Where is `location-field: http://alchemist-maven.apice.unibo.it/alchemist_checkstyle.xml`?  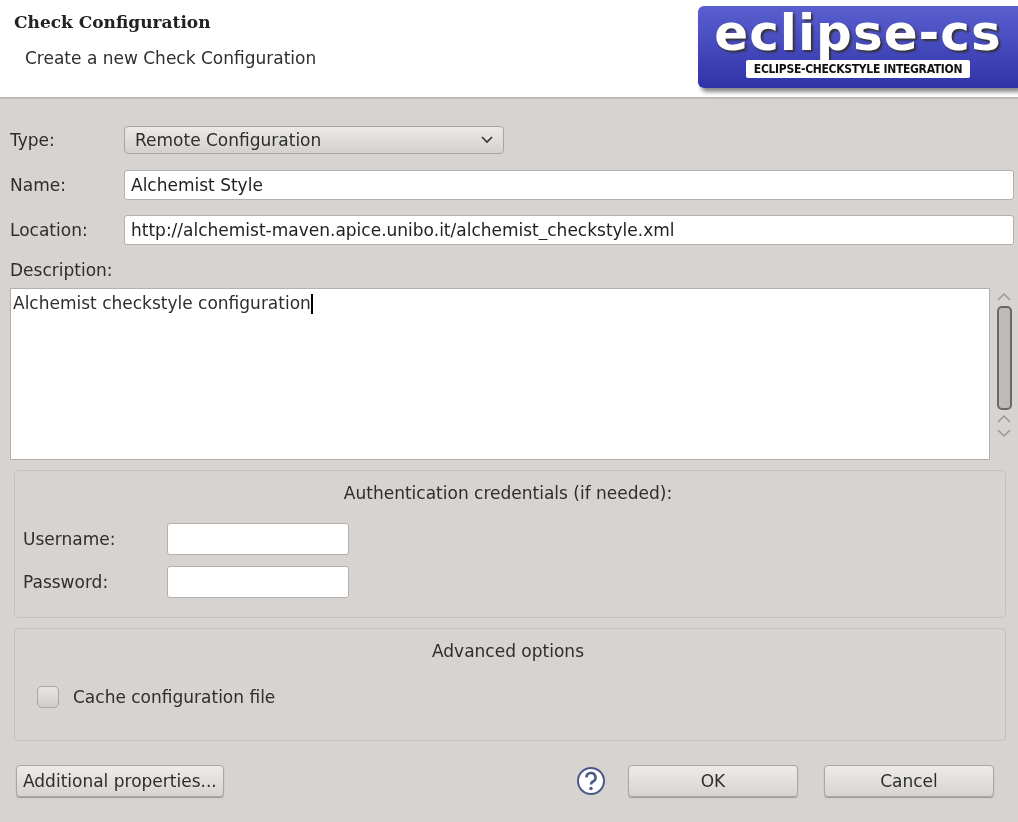
location-field: http://alchemist-maven.apice.unibo.it/alchemist_checkstyle.xml is located at coordinates (569, 229).